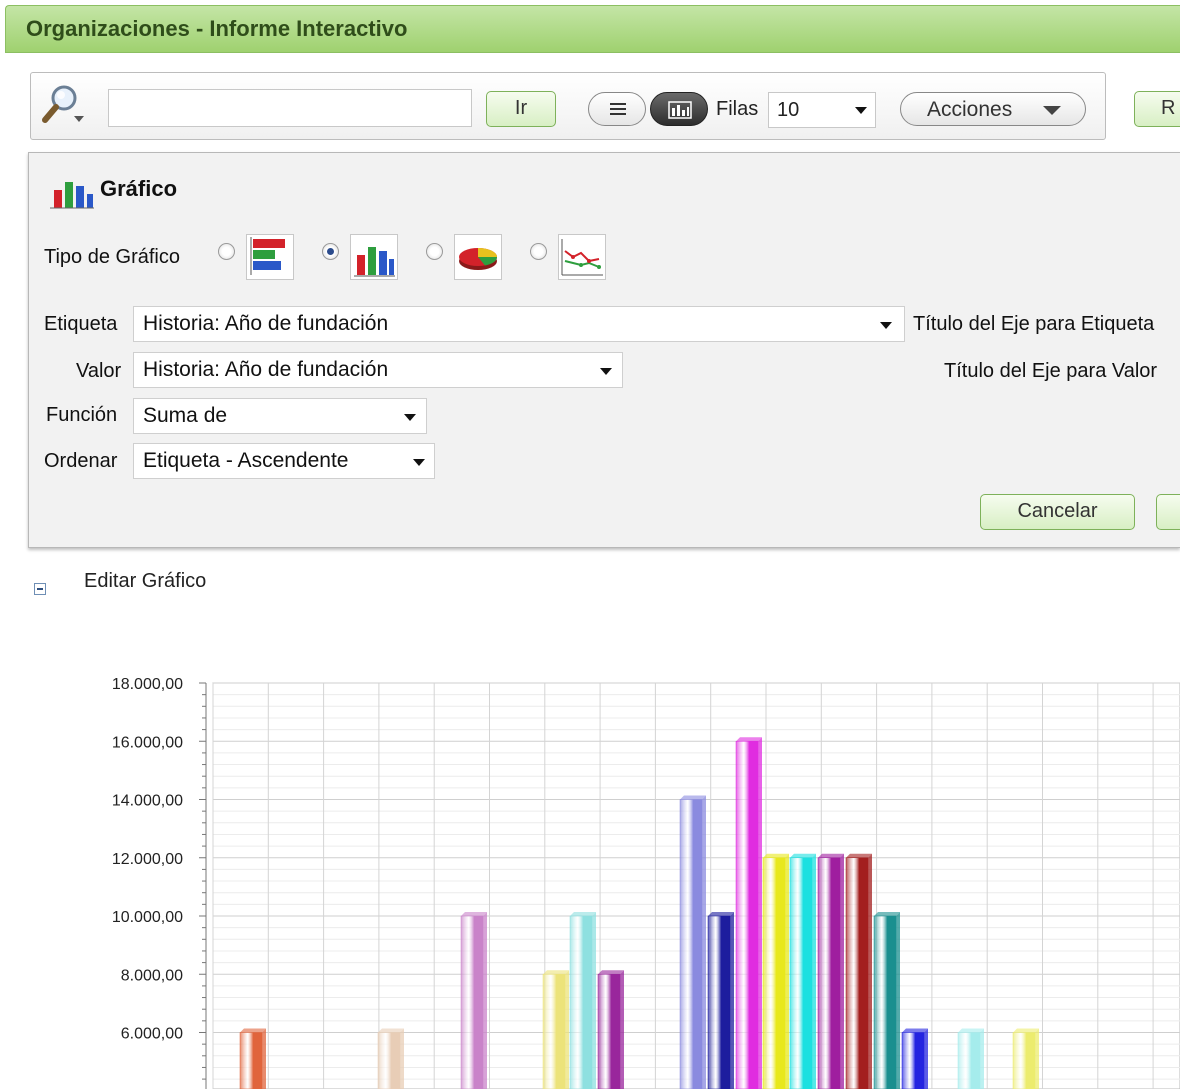 The image size is (1180, 1089). What do you see at coordinates (478, 257) in the screenshot?
I see `pie-chart-icon` at bounding box center [478, 257].